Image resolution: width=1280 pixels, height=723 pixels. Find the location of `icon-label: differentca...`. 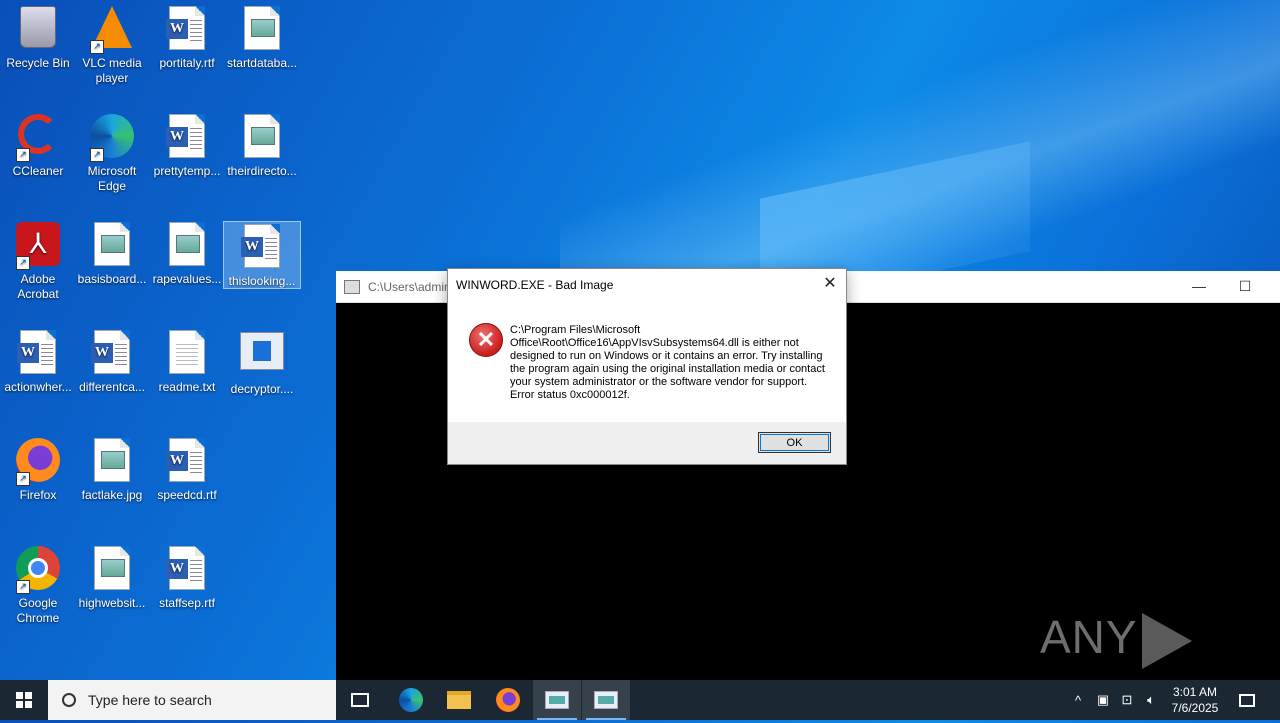

icon-label: differentca... is located at coordinates (112, 387).